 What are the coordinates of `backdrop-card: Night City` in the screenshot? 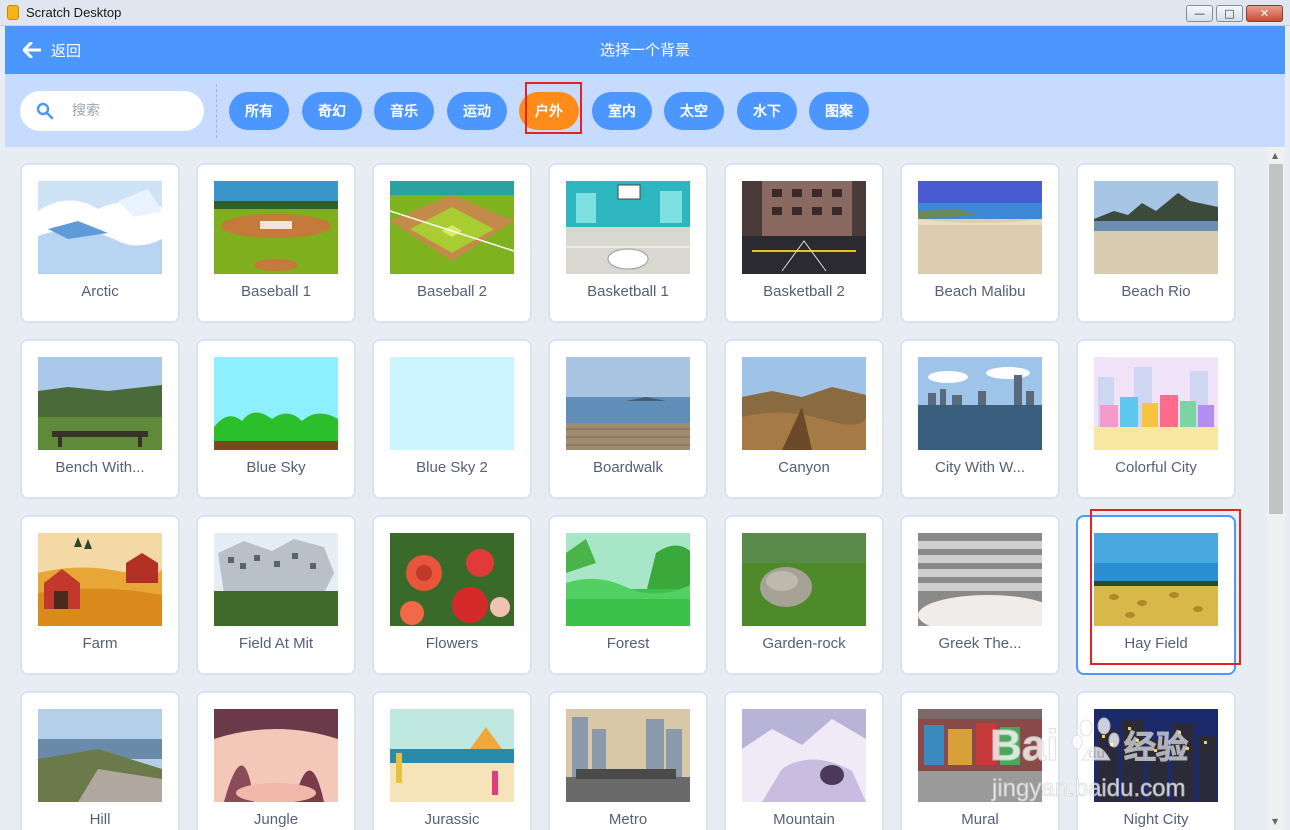 It's located at (1156, 760).